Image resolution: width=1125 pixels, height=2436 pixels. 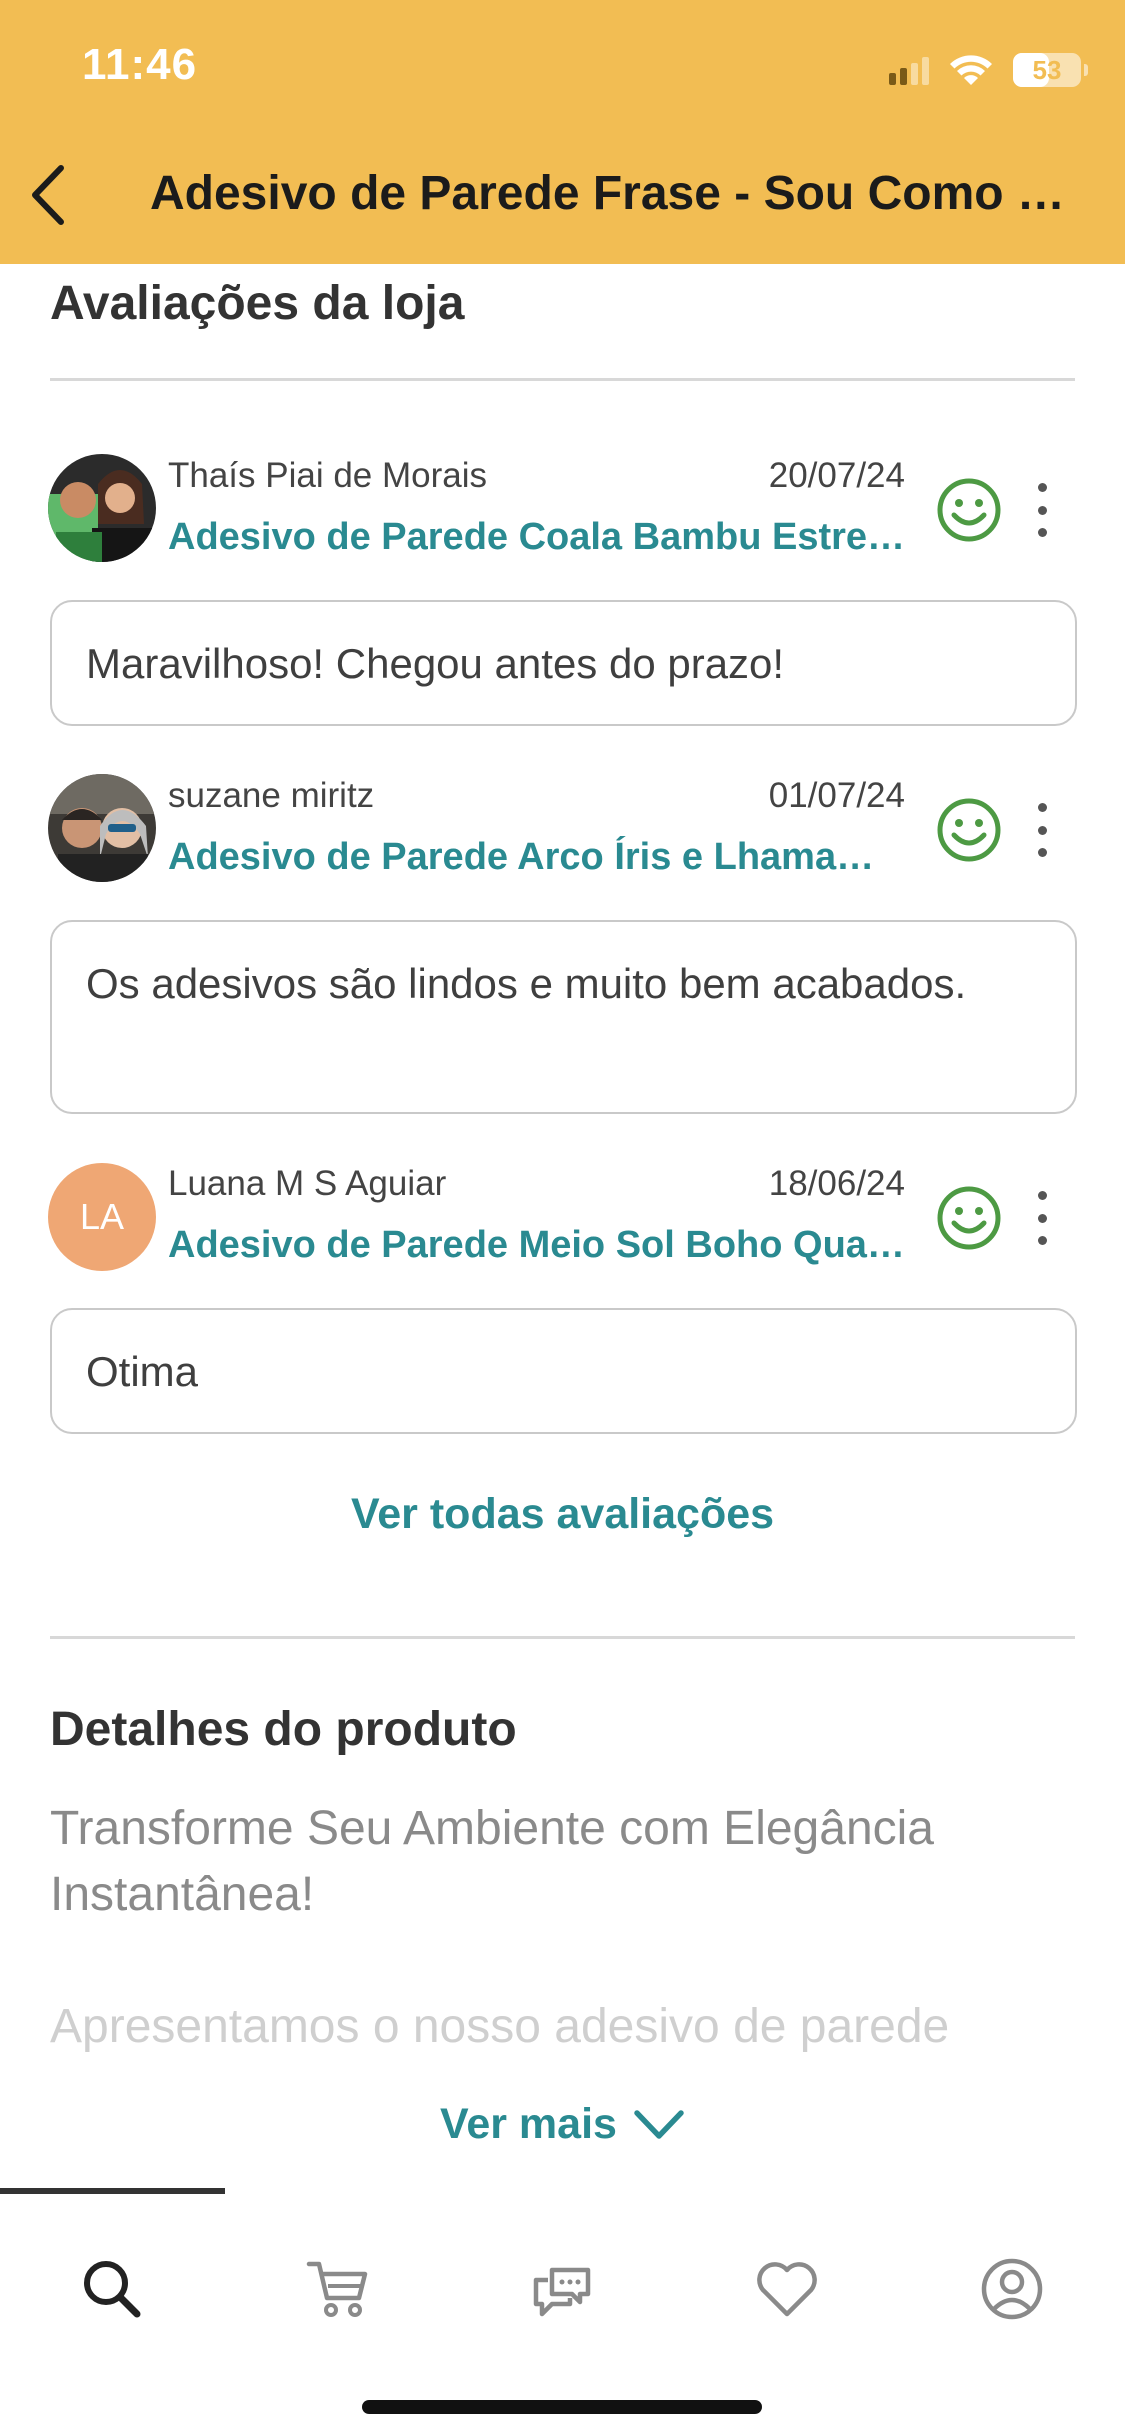 I want to click on battery-icon: 53, so click(x=1050, y=70).